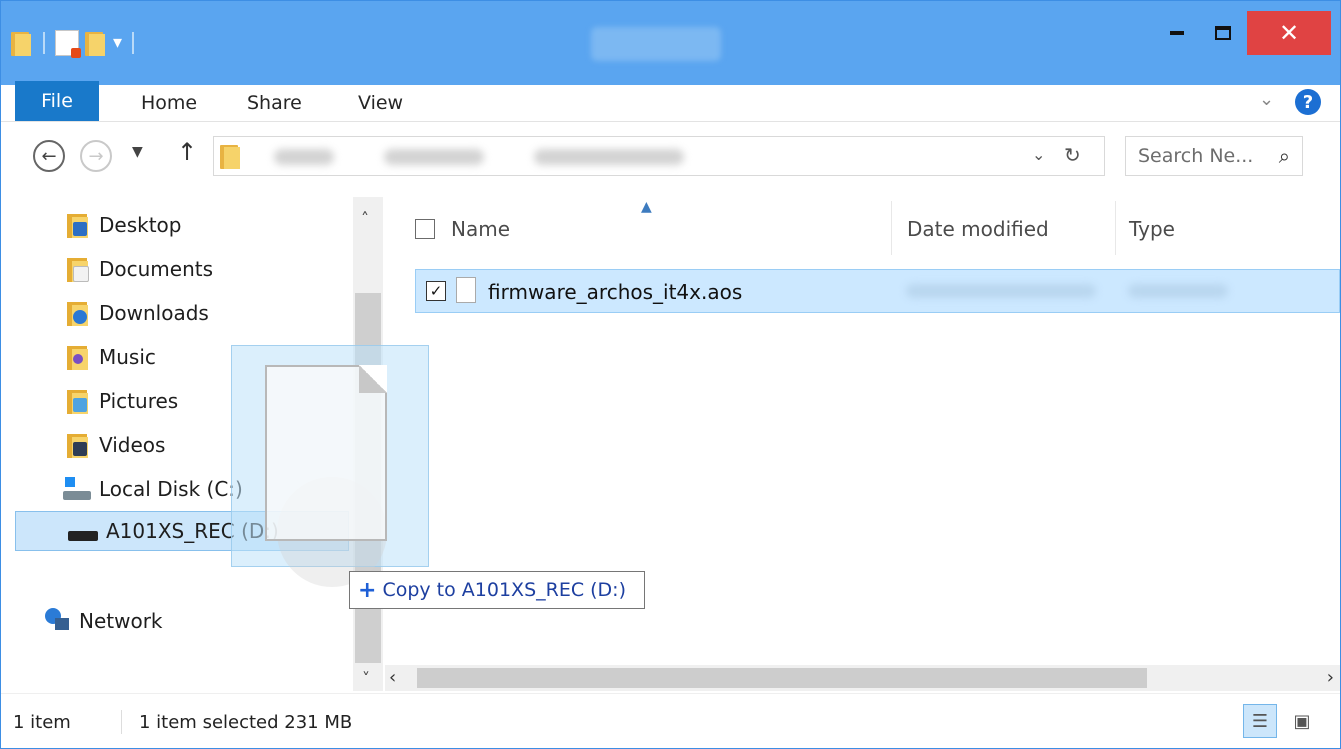  Describe the element at coordinates (656, 44) in the screenshot. I see `window-title` at that location.